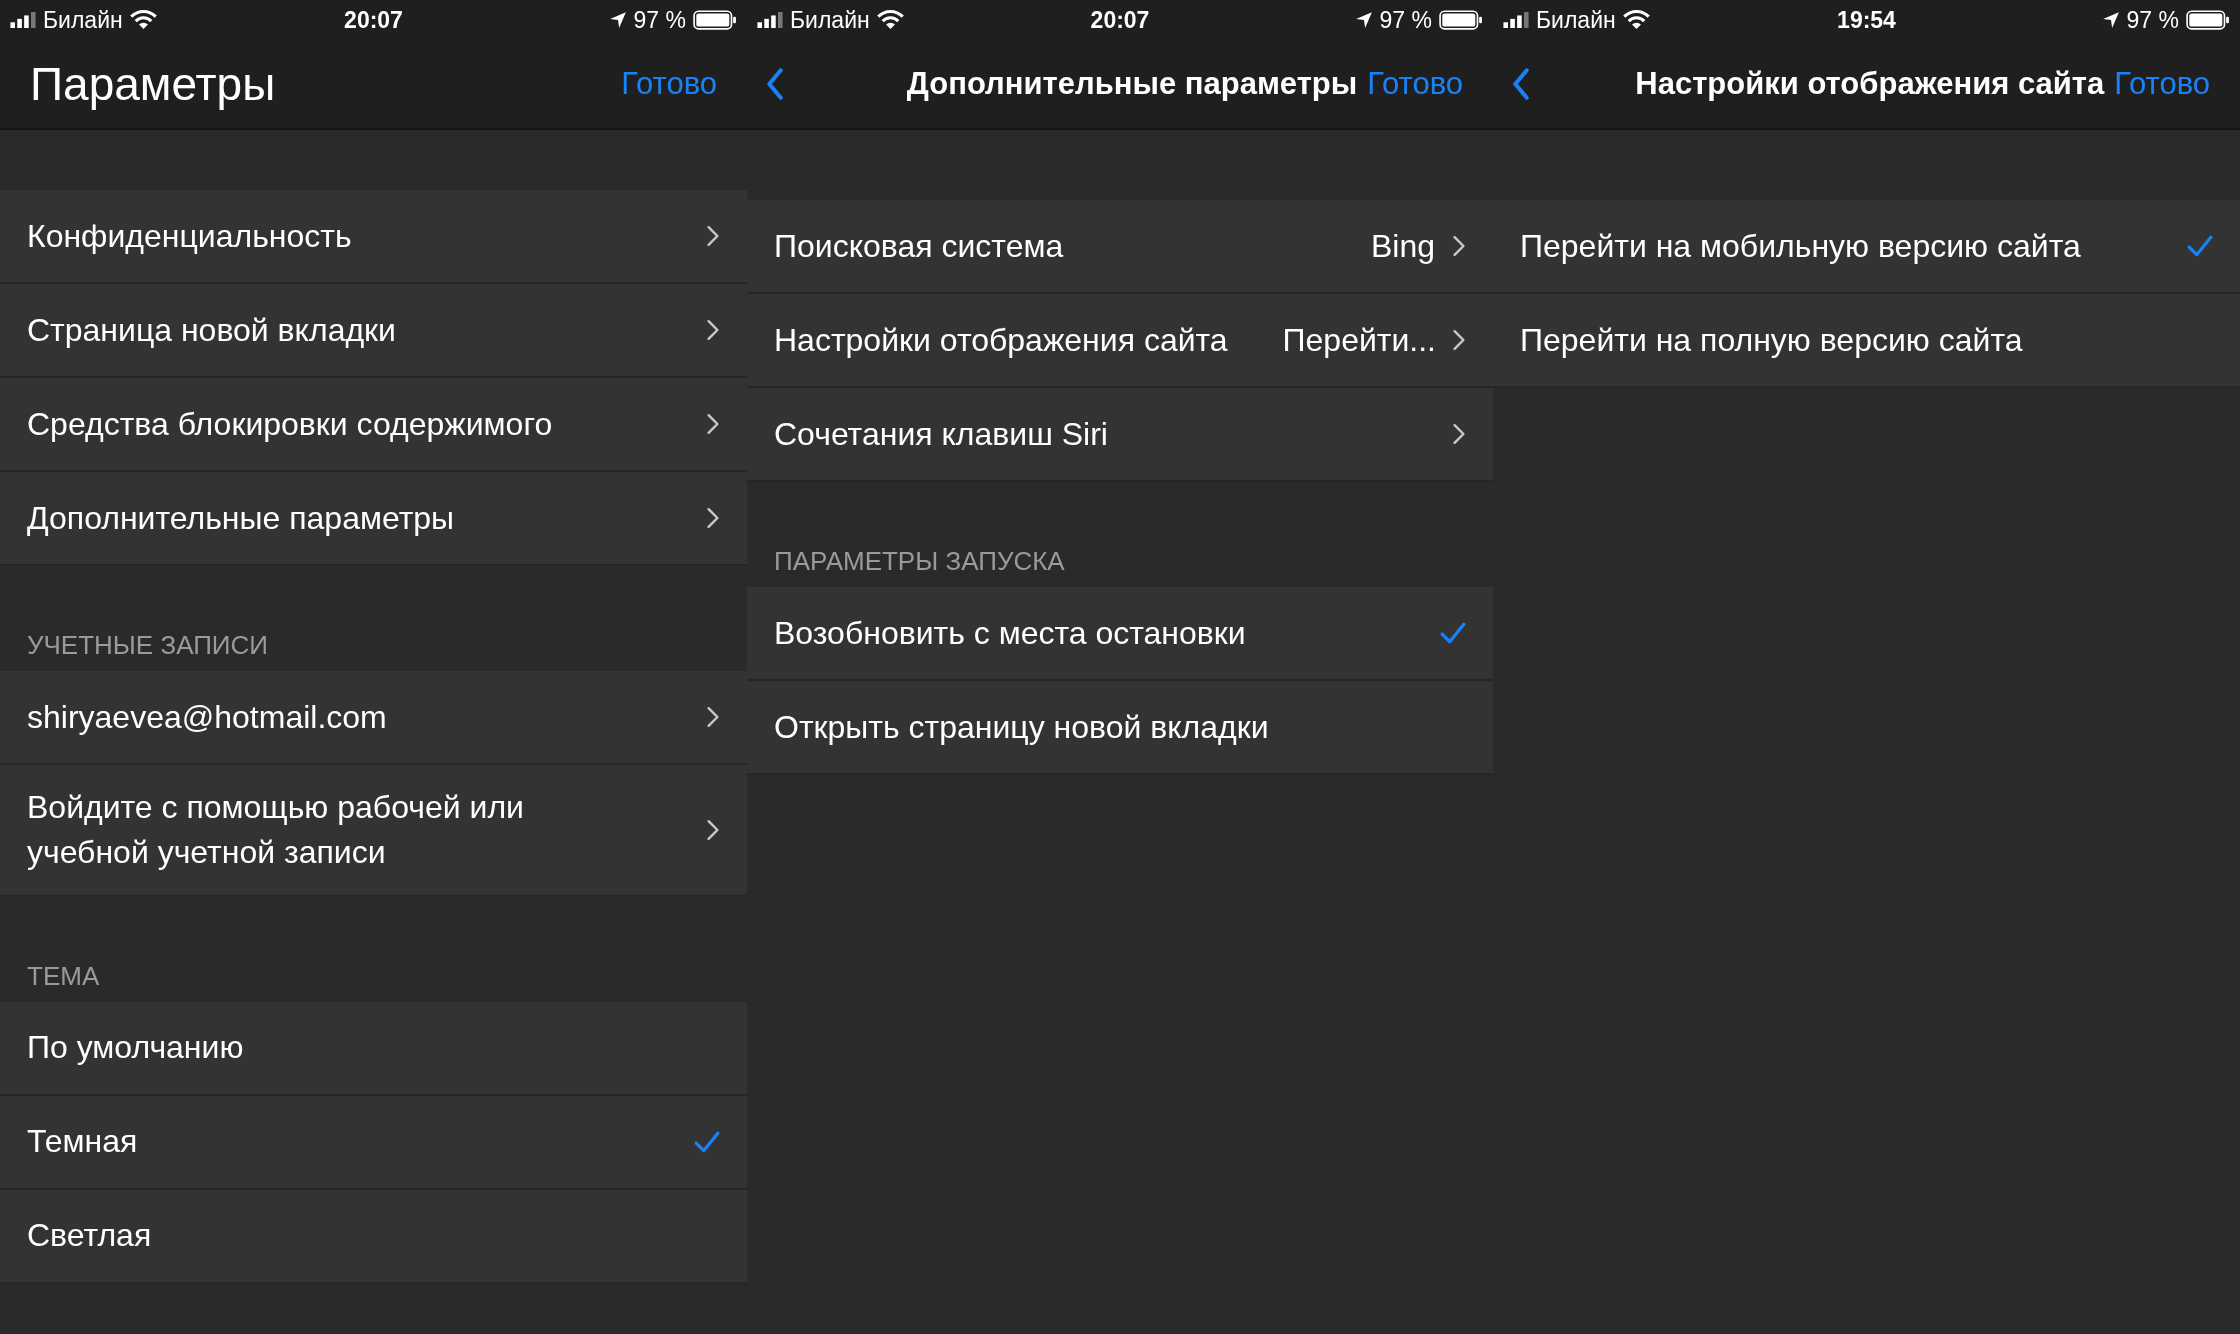 The width and height of the screenshot is (2240, 1334). Describe the element at coordinates (83, 1142) in the screenshot. I see `row-label: Темная` at that location.